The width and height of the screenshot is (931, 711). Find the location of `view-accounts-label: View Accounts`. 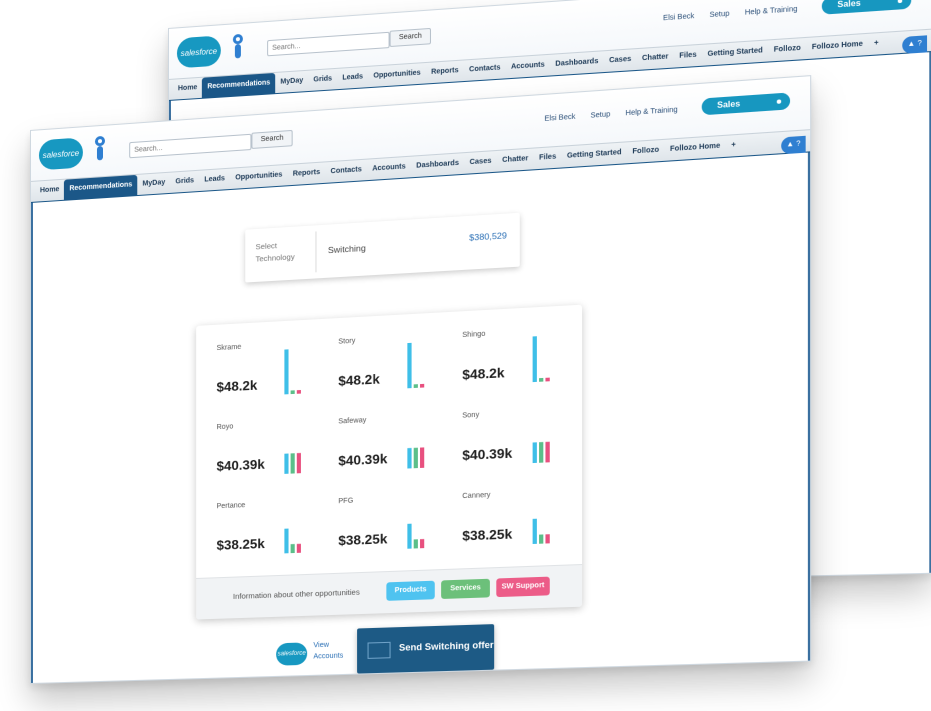

view-accounts-label: View Accounts is located at coordinates (328, 651).